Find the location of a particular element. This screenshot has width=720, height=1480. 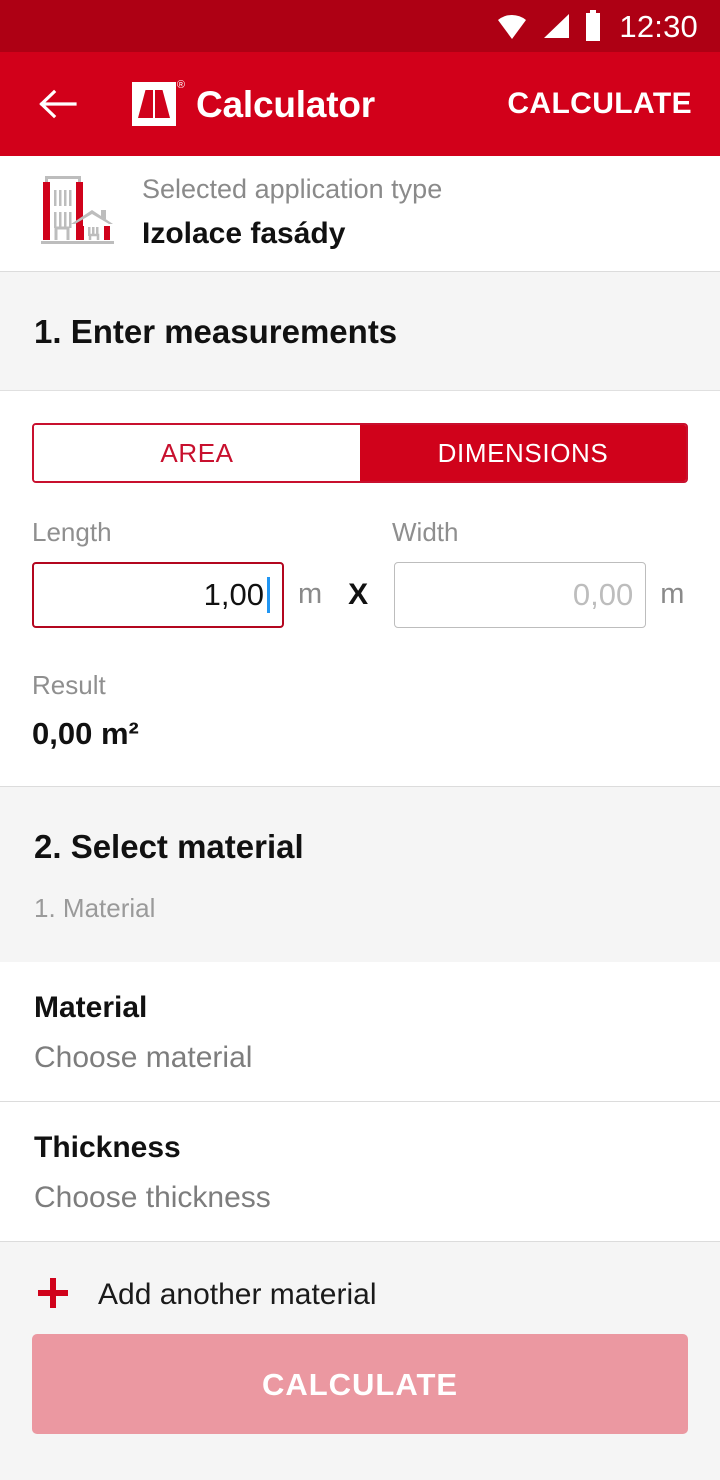

material-row: Material Choose material is located at coordinates (360, 1031).